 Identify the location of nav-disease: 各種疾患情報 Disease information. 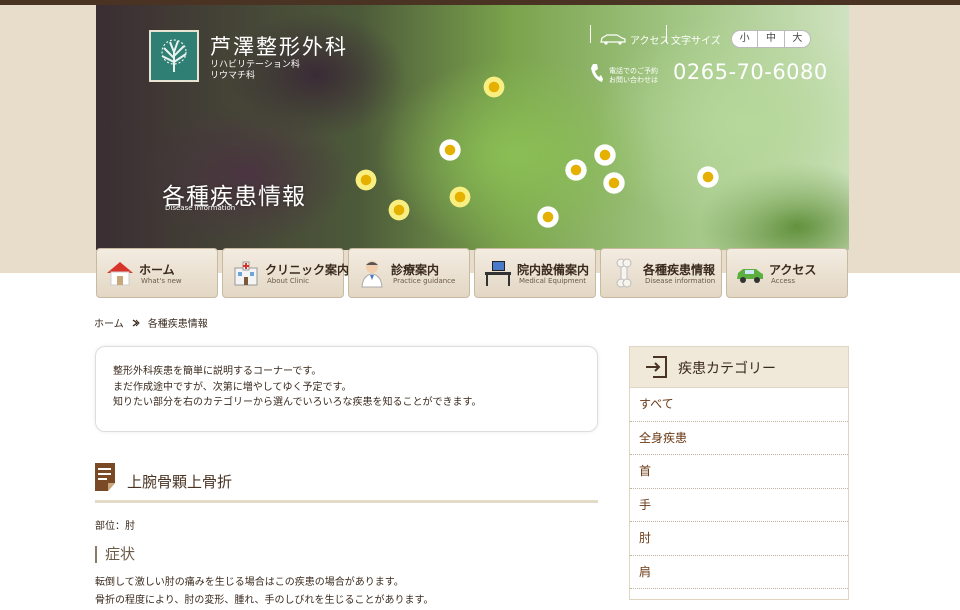
(661, 273).